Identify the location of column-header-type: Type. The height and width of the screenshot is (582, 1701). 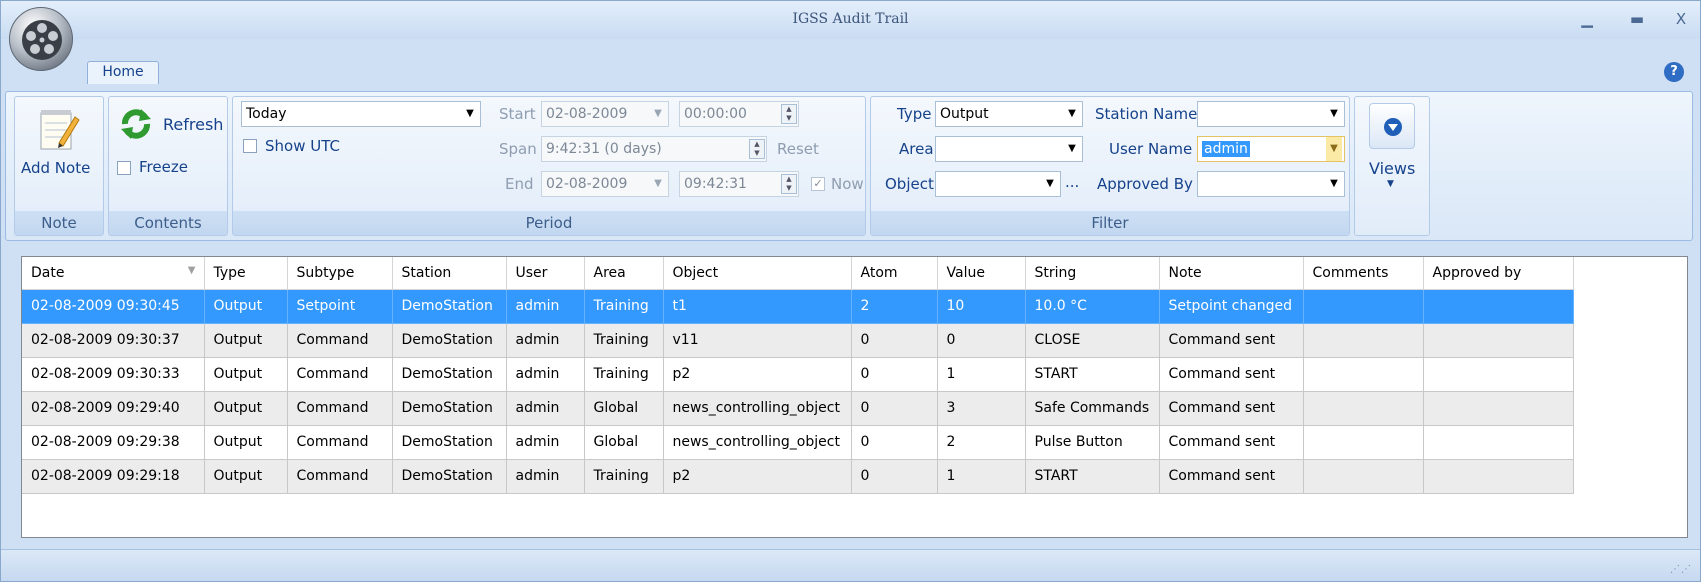
(246, 273).